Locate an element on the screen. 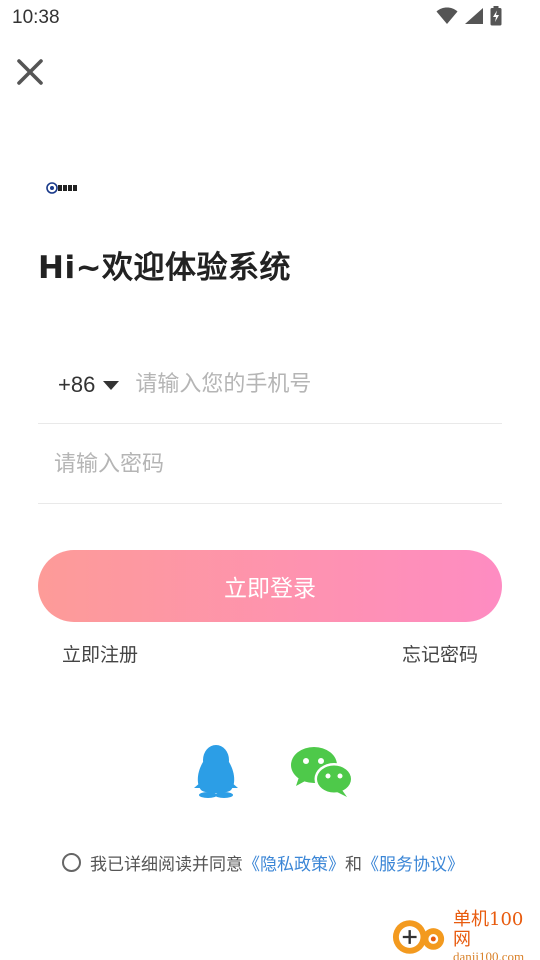  qq-icon is located at coordinates (216, 771).